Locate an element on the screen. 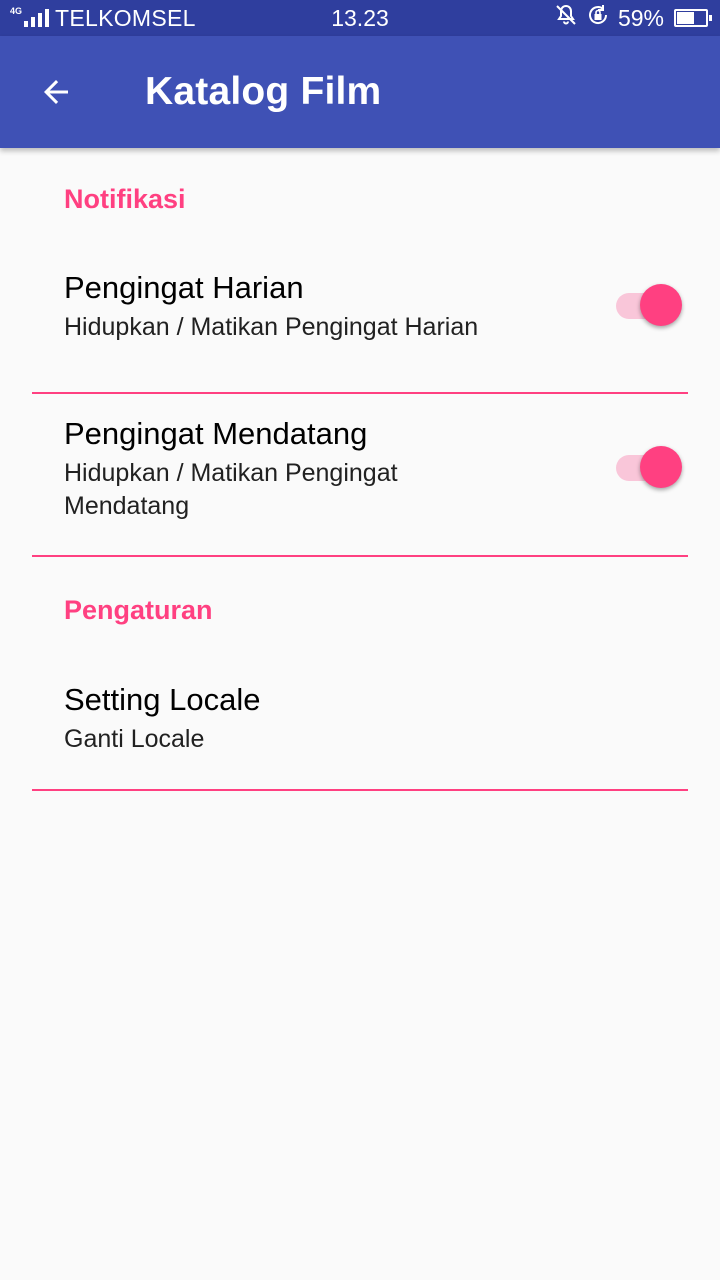 Image resolution: width=720 pixels, height=1280 pixels. back-button is located at coordinates (56, 92).